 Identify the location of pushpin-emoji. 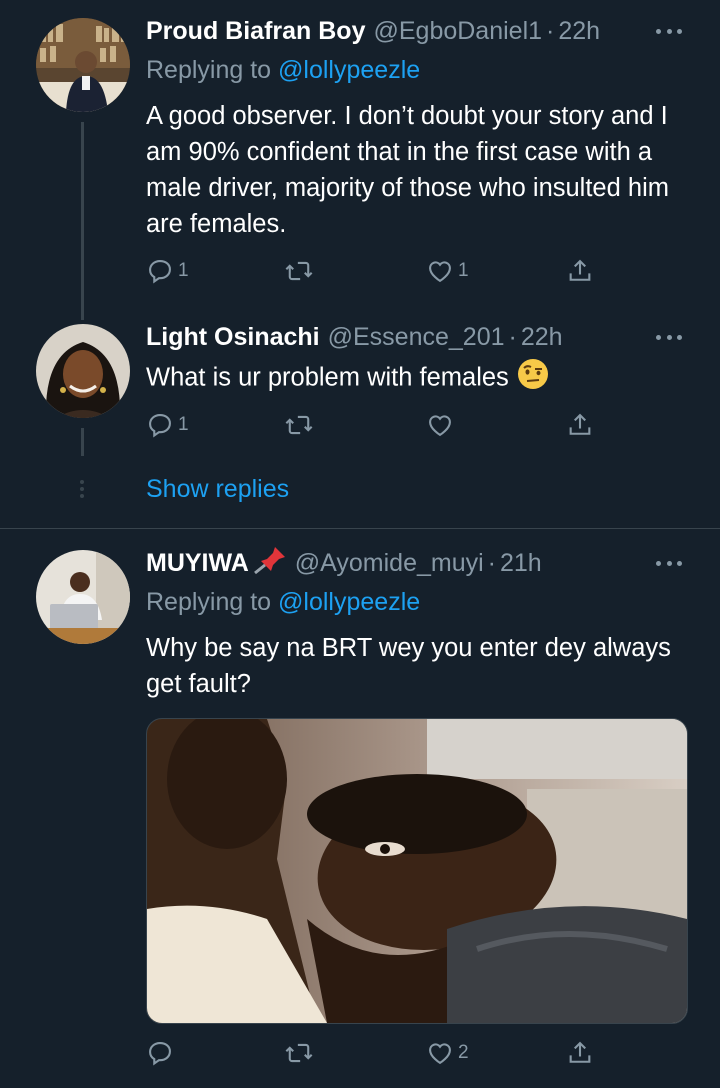
(270, 563).